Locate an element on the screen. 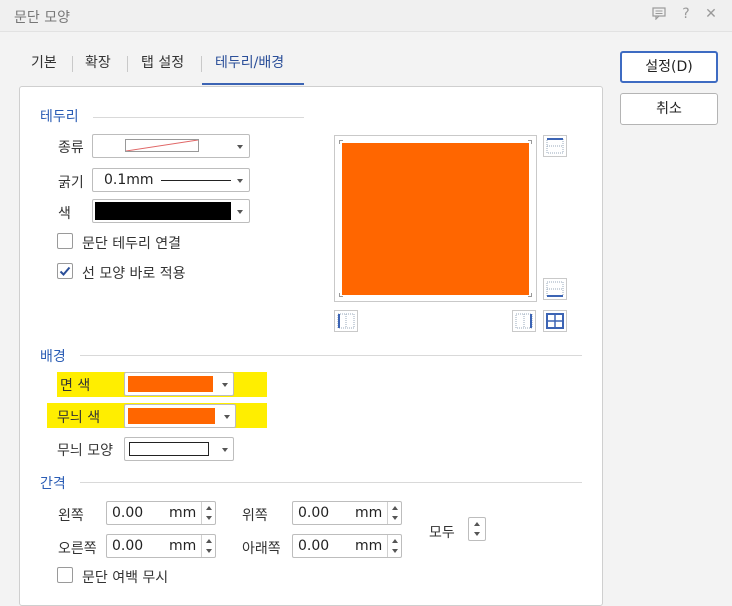  face-color-label: 면 색 is located at coordinates (75, 386).